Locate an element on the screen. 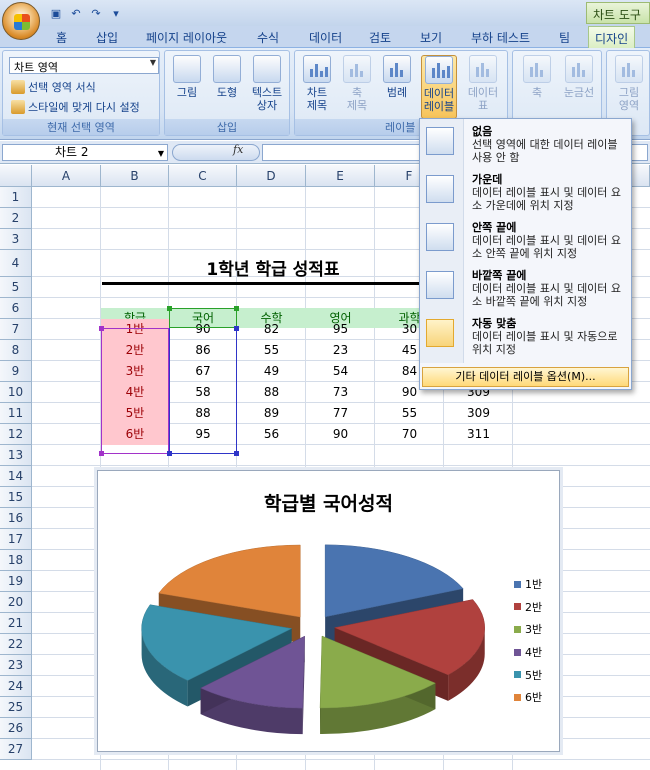  legend-button: 범례 is located at coordinates (397, 77).